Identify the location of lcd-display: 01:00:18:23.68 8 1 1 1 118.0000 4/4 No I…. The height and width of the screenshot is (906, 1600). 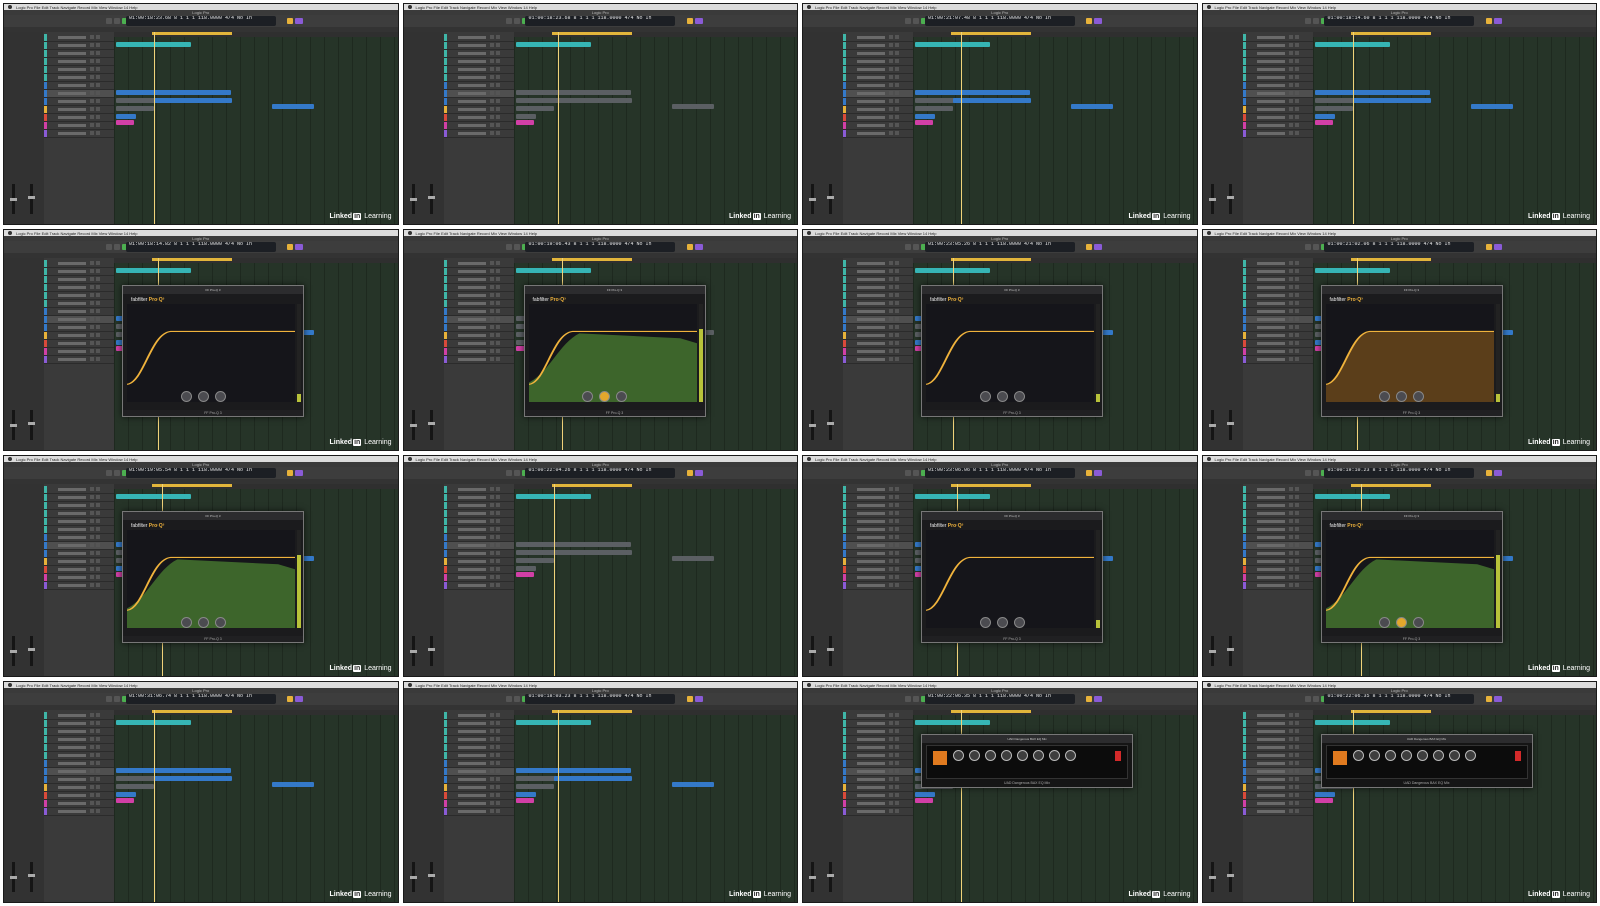
(200, 21).